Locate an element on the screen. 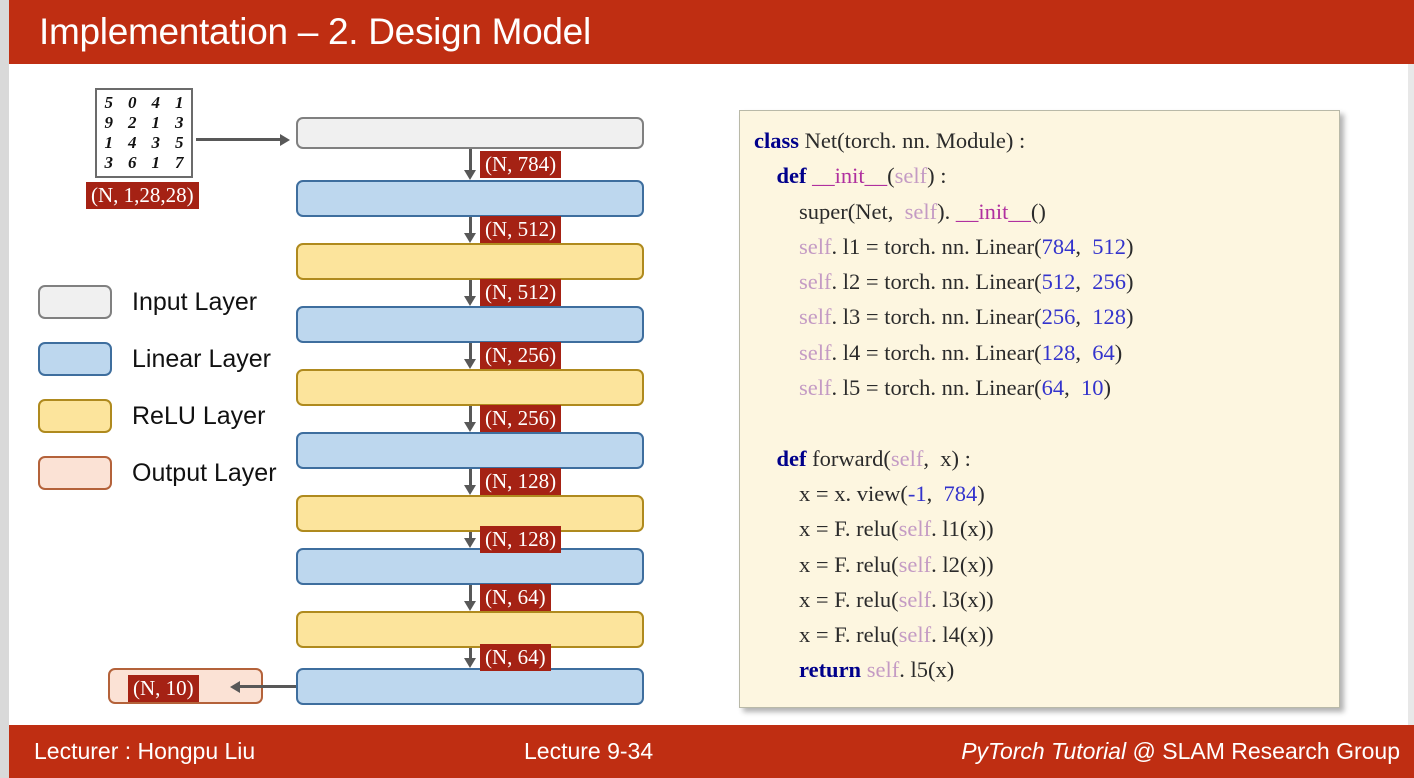 The width and height of the screenshot is (1414, 778). mnist-digit-row: 5041 is located at coordinates (144, 103).